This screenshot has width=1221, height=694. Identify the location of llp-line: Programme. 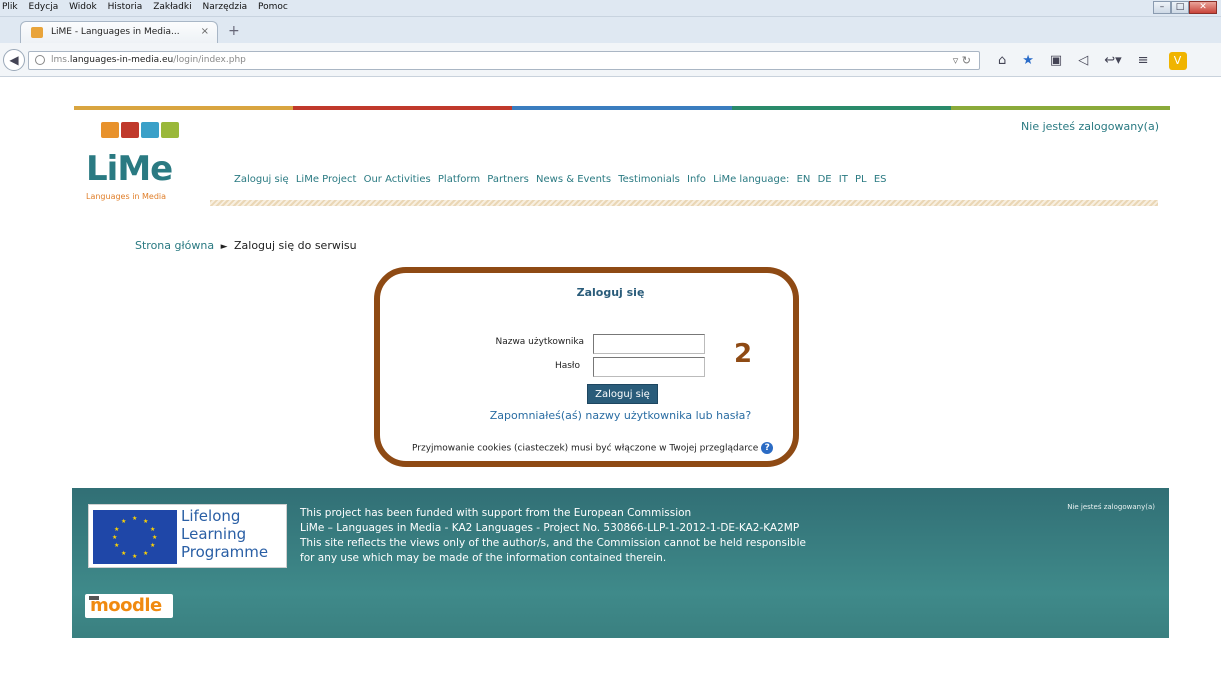
(225, 552).